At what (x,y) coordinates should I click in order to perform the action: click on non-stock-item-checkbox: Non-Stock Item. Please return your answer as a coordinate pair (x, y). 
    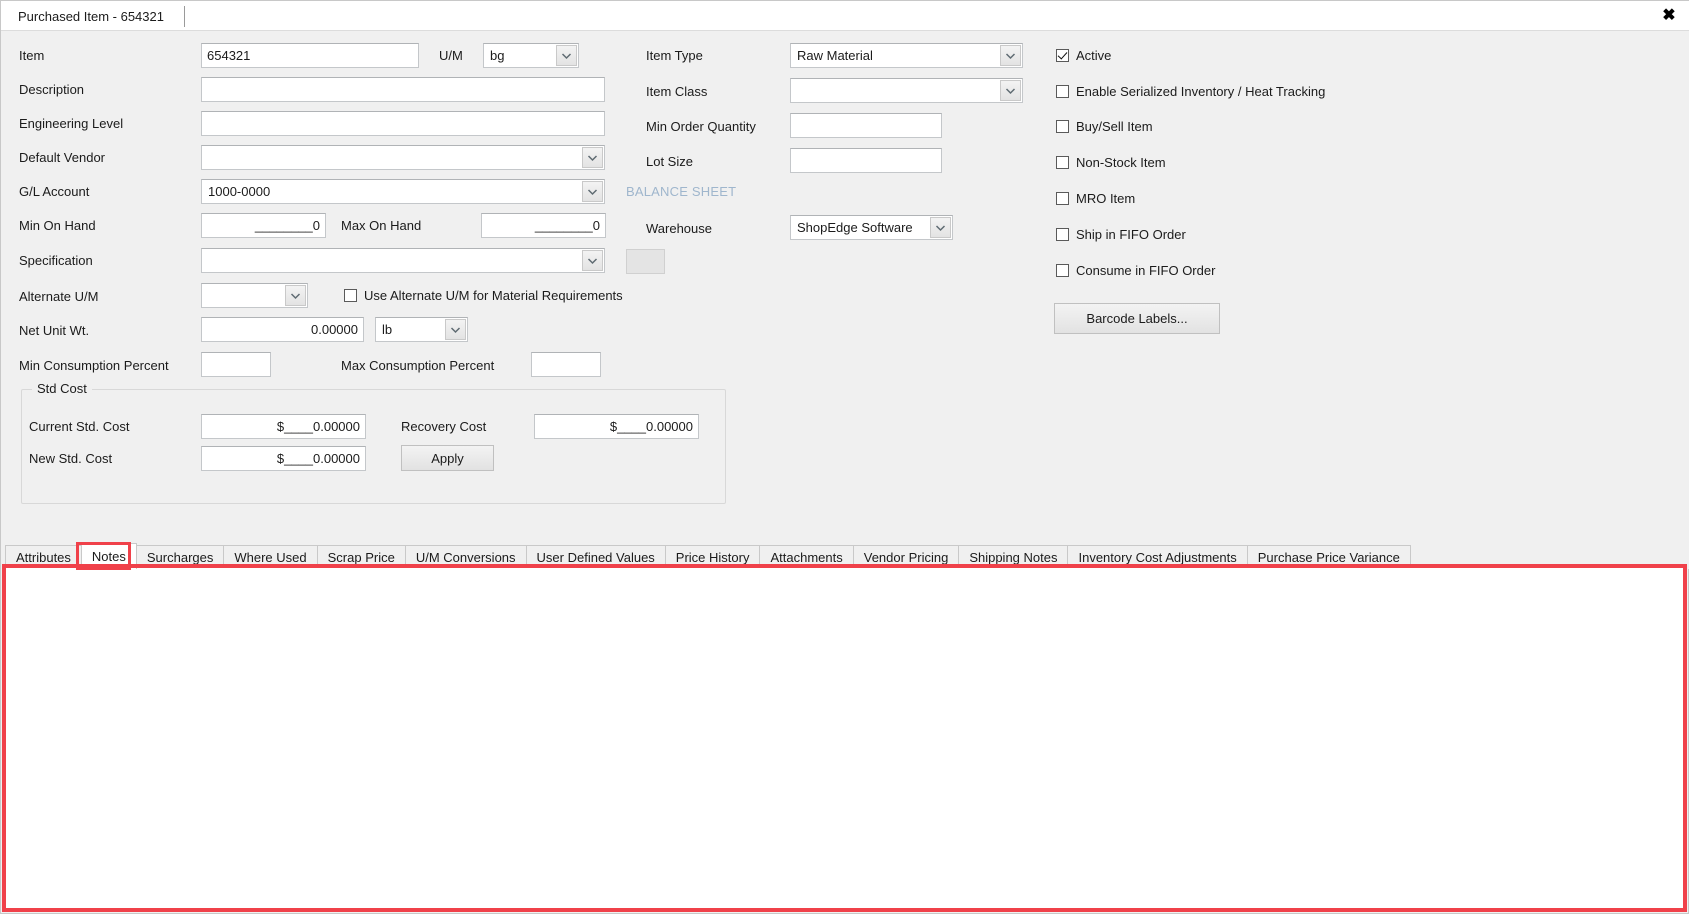
    Looking at the image, I should click on (1111, 162).